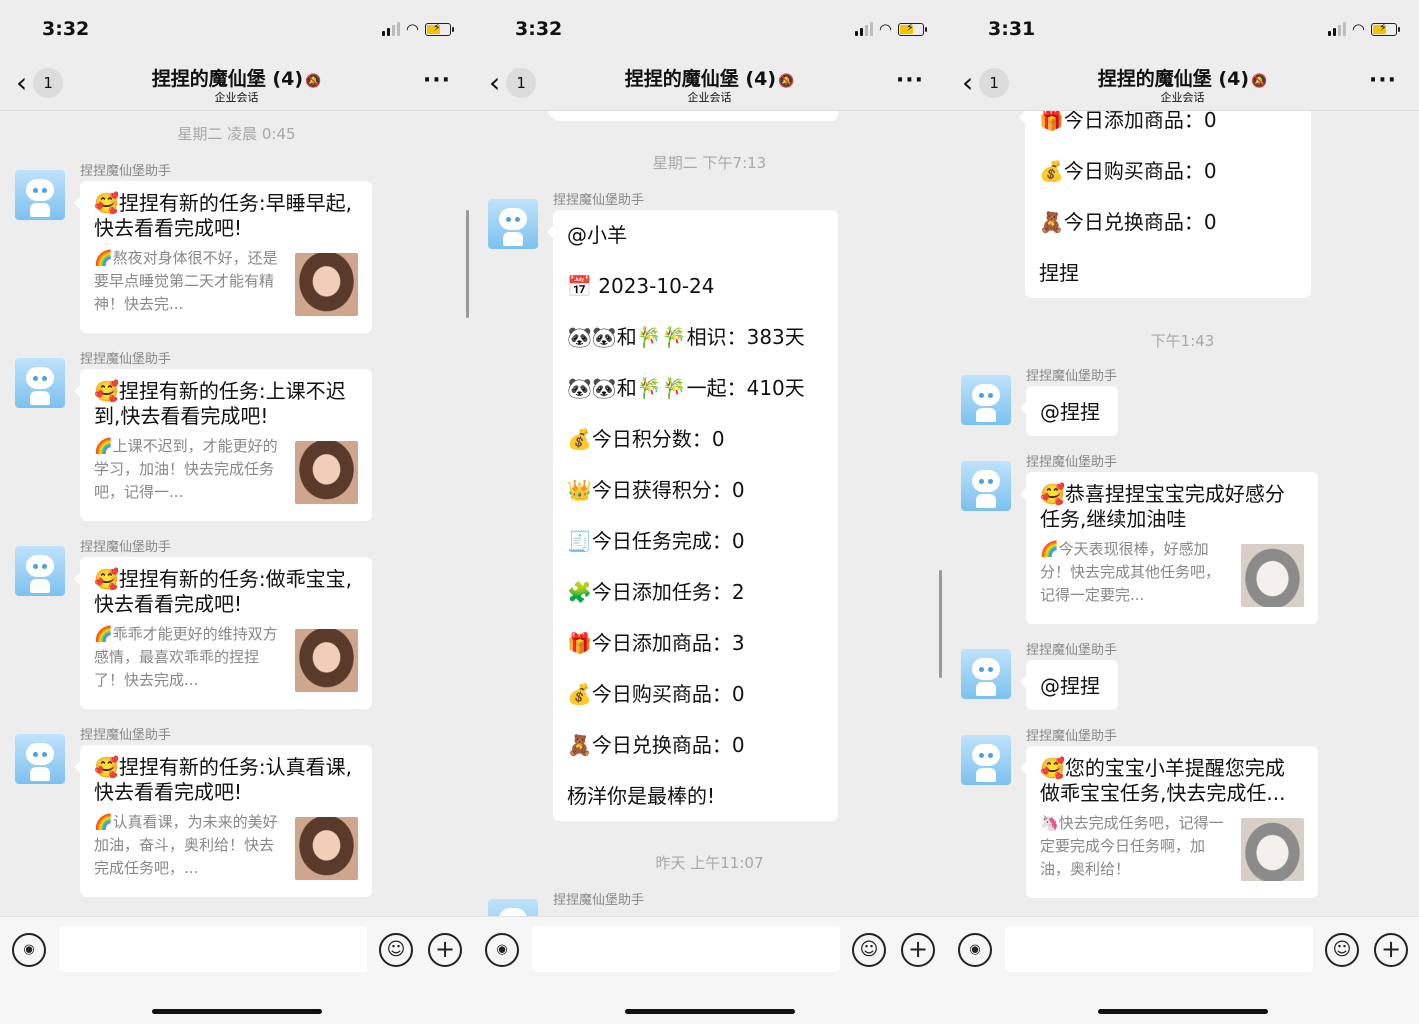 The width and height of the screenshot is (1419, 1024). What do you see at coordinates (66, 29) in the screenshot?
I see `clock: 3:32` at bounding box center [66, 29].